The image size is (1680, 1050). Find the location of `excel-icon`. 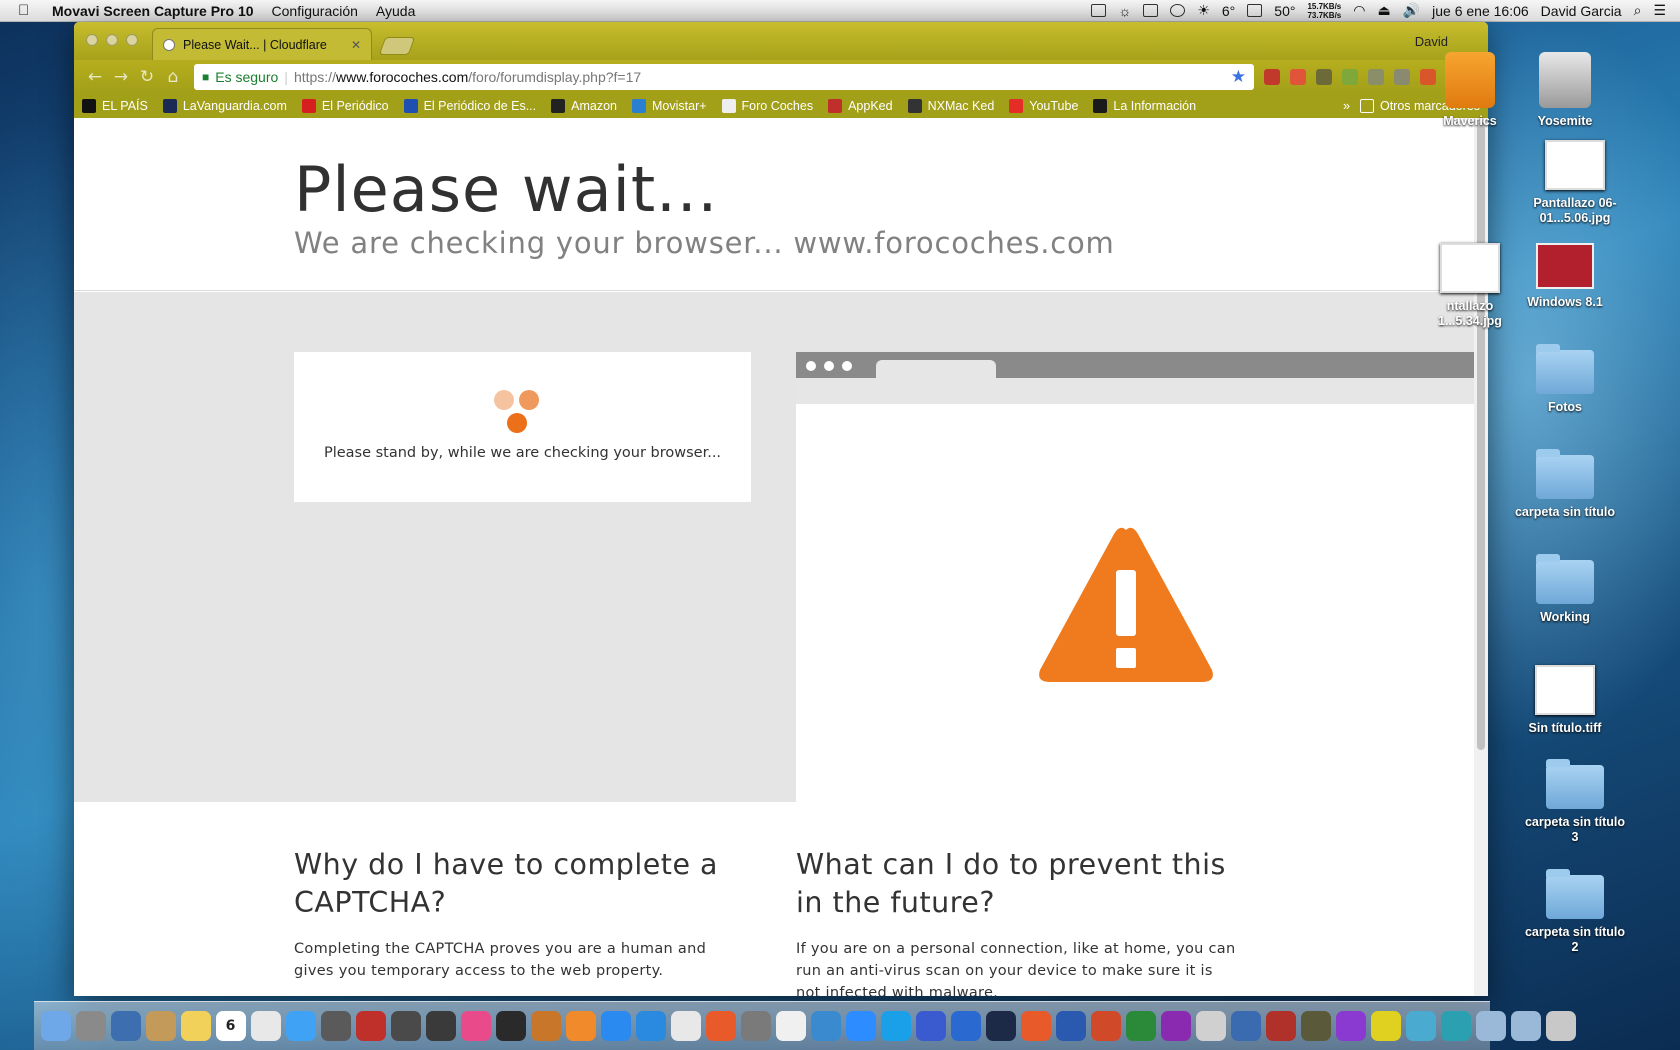

excel-icon is located at coordinates (1140, 1026).